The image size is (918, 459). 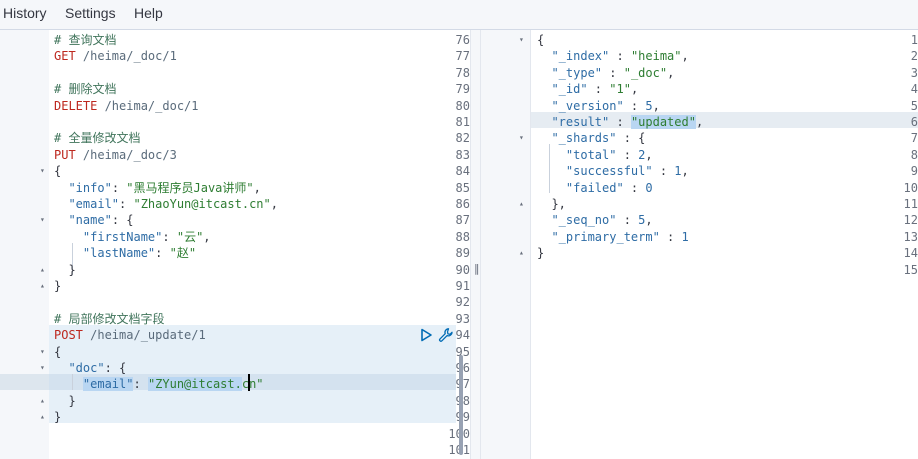 What do you see at coordinates (194, 384) in the screenshot?
I see `token-str: "ZYun@itcast.` at bounding box center [194, 384].